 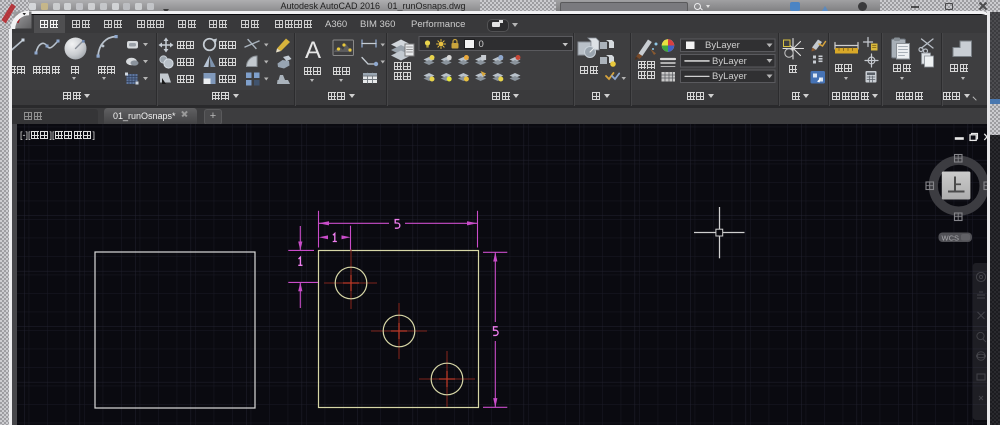 I want to click on svg-text: A, so click(x=313, y=50).